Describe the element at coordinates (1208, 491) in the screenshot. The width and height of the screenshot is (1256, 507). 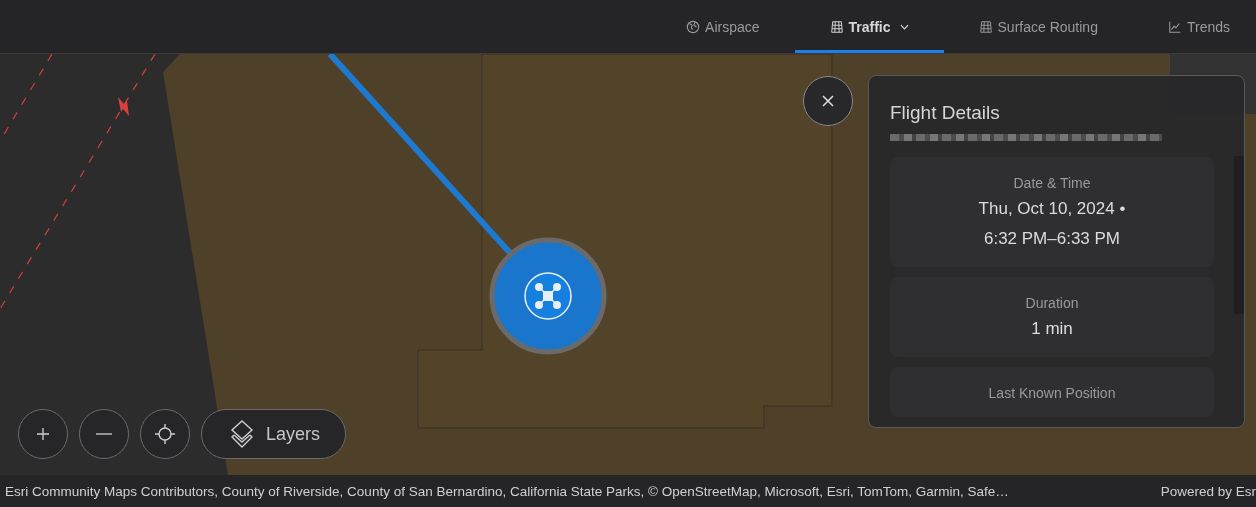
I see `powered-by-text: Powered by Esr` at that location.